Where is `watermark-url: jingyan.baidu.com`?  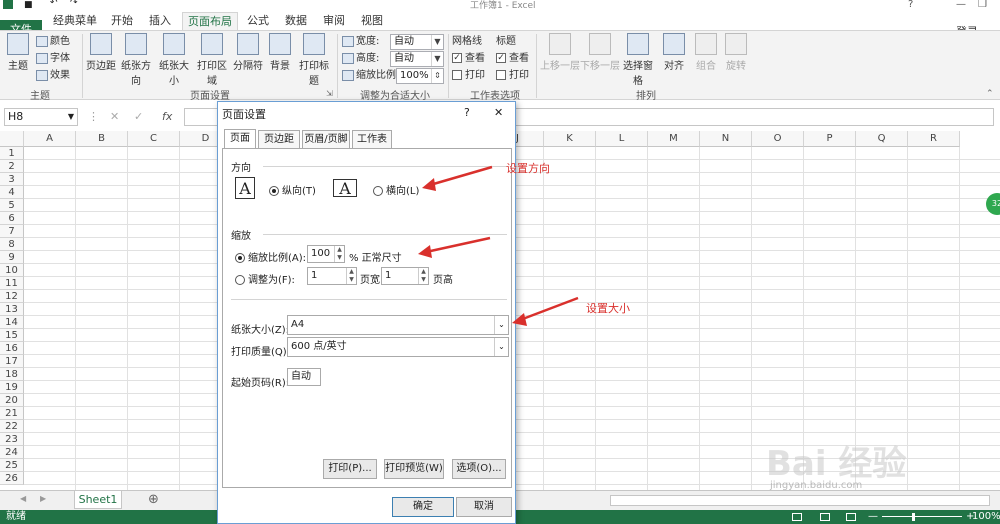 watermark-url: jingyan.baidu.com is located at coordinates (816, 485).